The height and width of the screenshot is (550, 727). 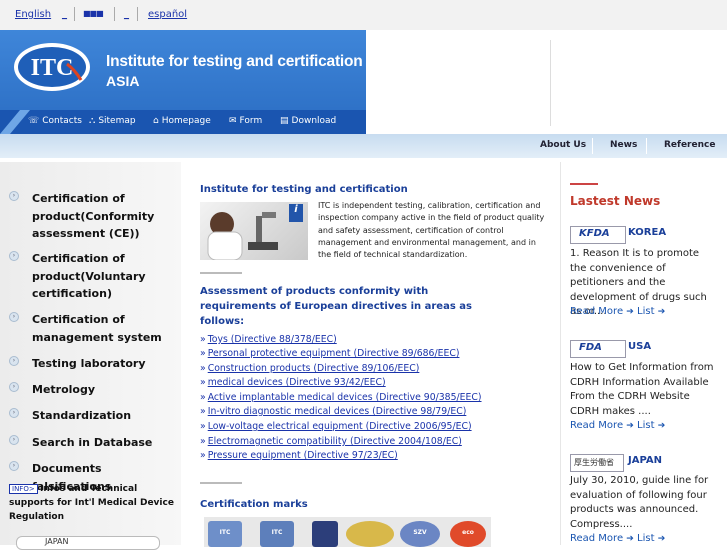 I want to click on nav-contacts: ☏ Contacts, so click(x=55, y=121).